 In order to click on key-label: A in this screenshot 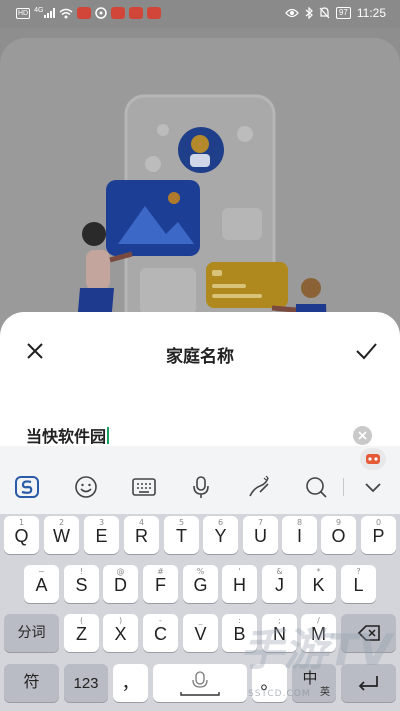, I will do `click(41, 585)`.